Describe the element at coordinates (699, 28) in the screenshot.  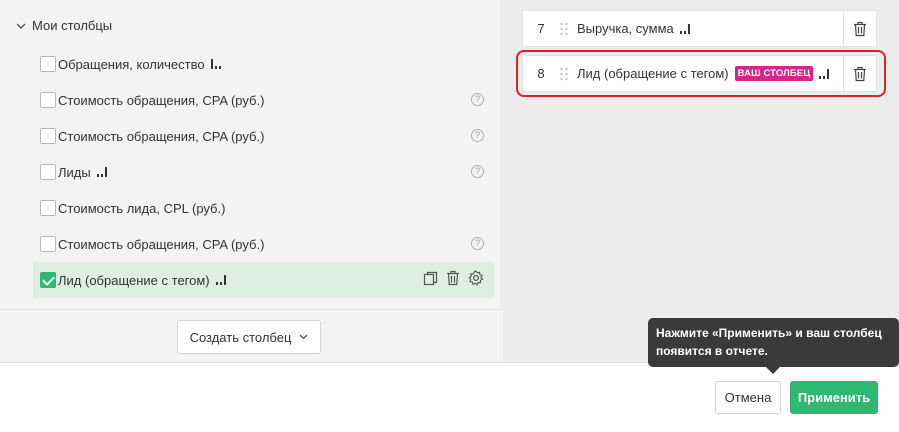
I see `selected-column-row: 7 Выручка, сумма` at that location.